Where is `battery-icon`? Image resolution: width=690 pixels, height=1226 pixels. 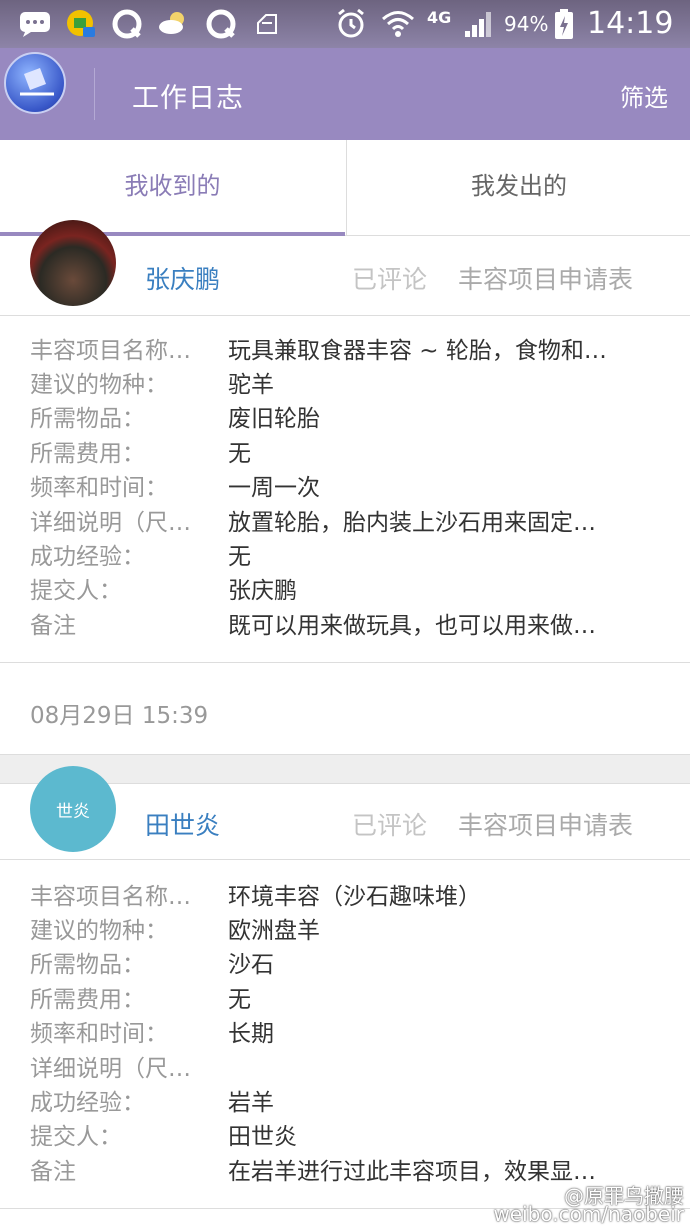 battery-icon is located at coordinates (564, 24).